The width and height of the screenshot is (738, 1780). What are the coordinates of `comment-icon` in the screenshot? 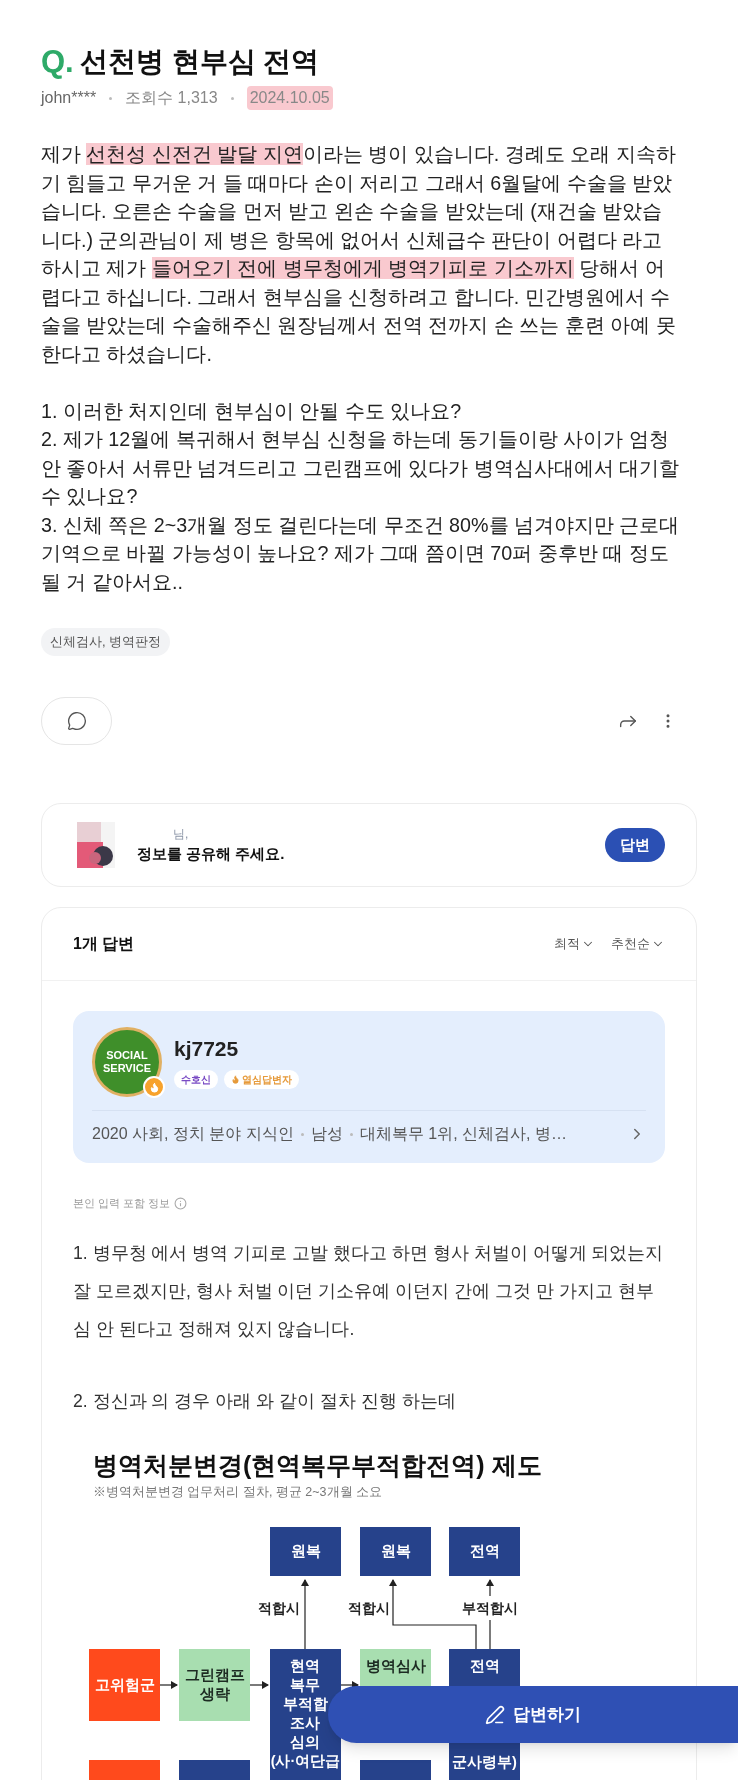 It's located at (76, 721).